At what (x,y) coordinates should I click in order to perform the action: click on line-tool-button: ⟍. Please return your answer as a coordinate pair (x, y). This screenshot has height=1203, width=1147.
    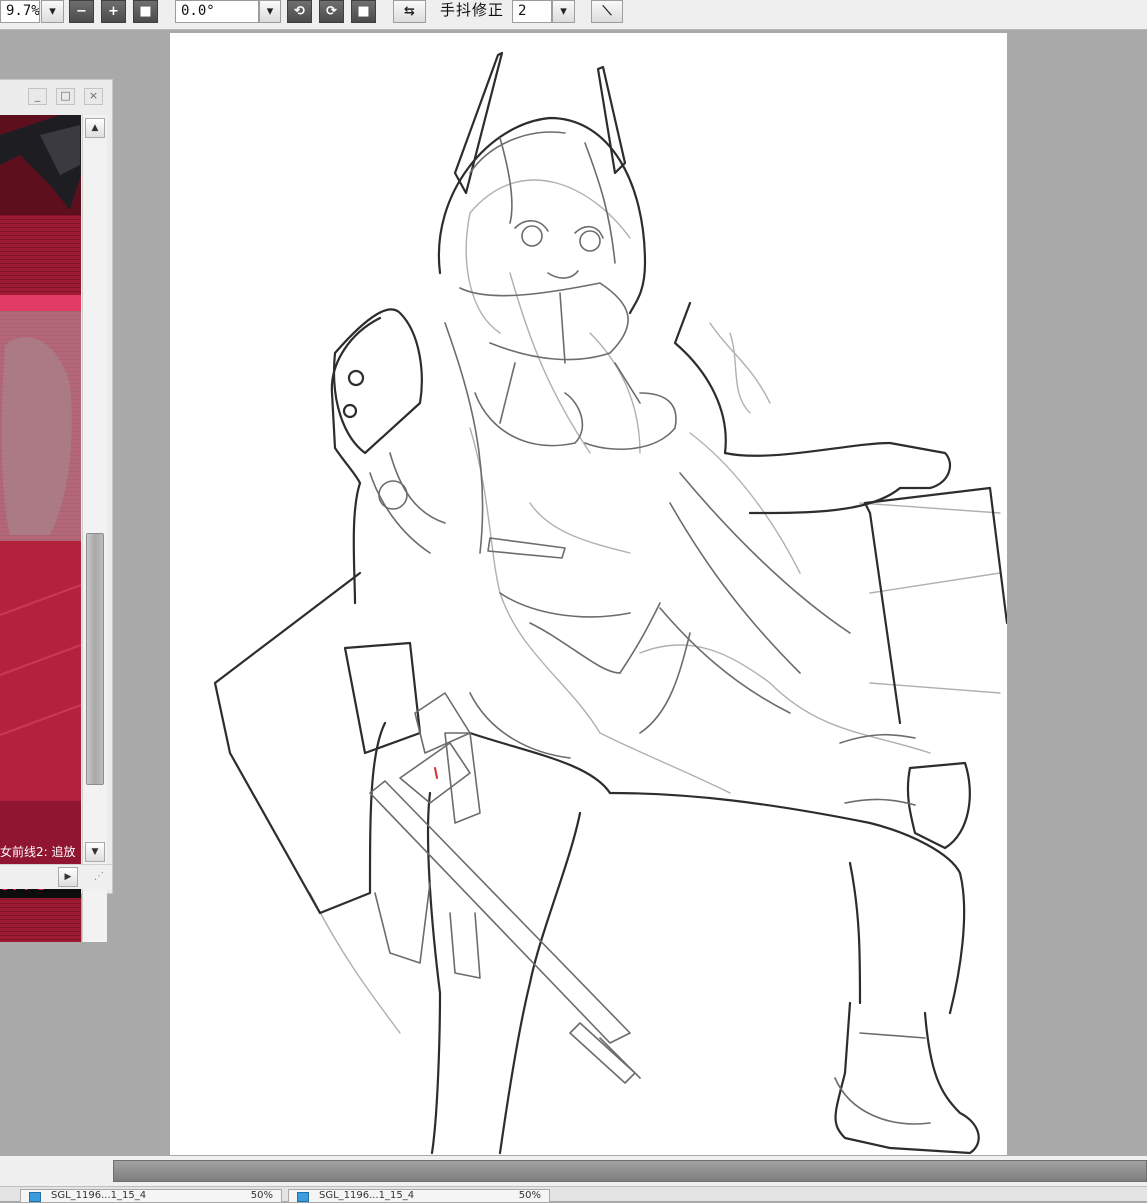
    Looking at the image, I should click on (607, 11).